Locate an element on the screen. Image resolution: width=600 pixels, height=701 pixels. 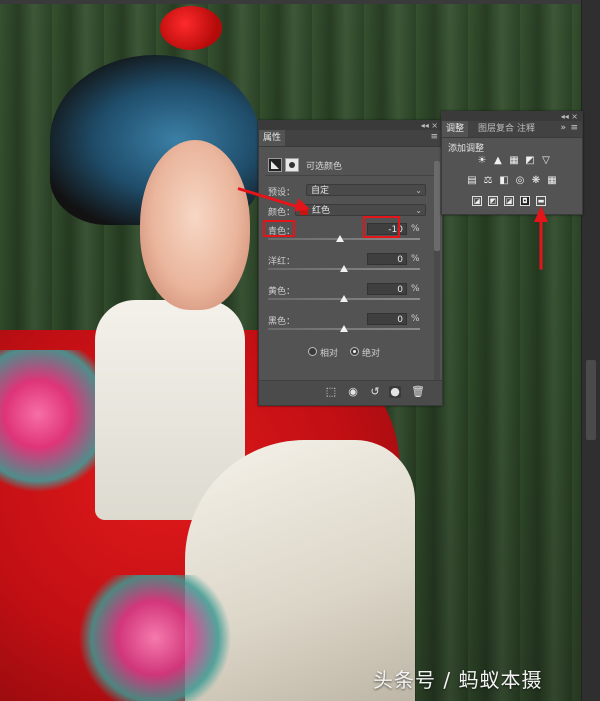
adjustment-row: ◪ ◩ ◪ ◘ ▬ is located at coordinates (527, 206).